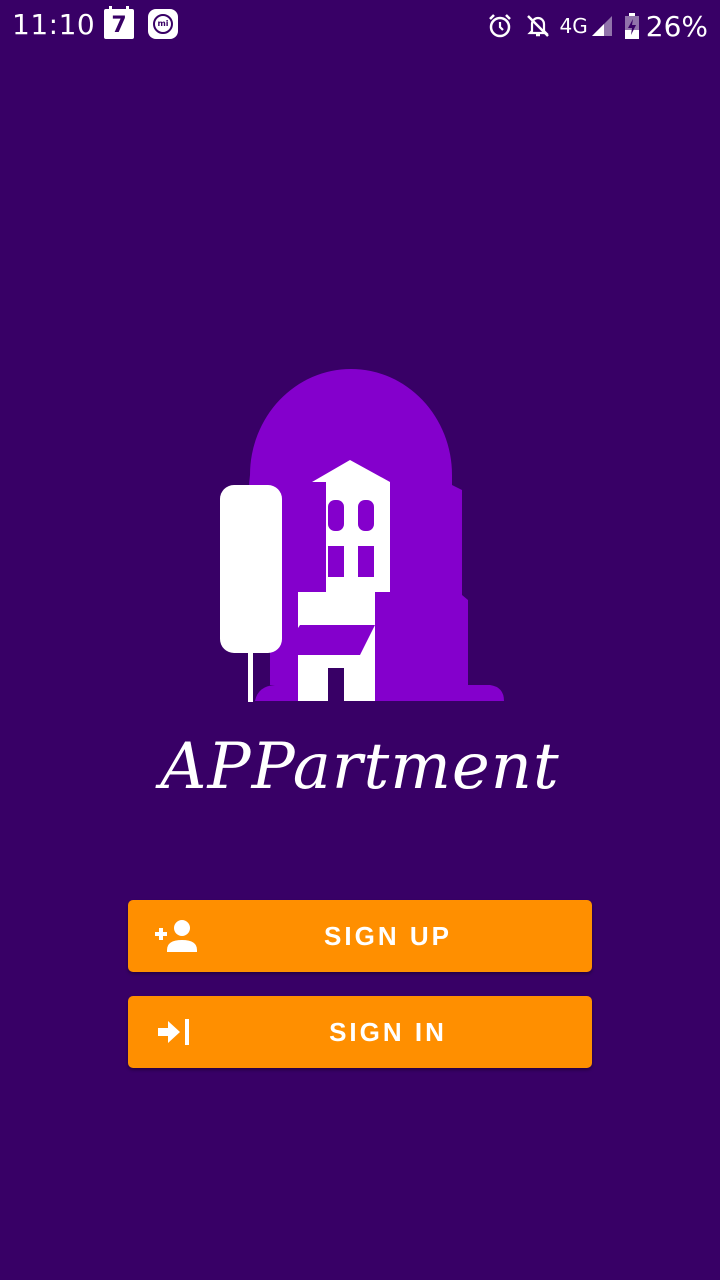 The image size is (720, 1280). I want to click on status-right-group: 4G 26%, so click(592, 26).